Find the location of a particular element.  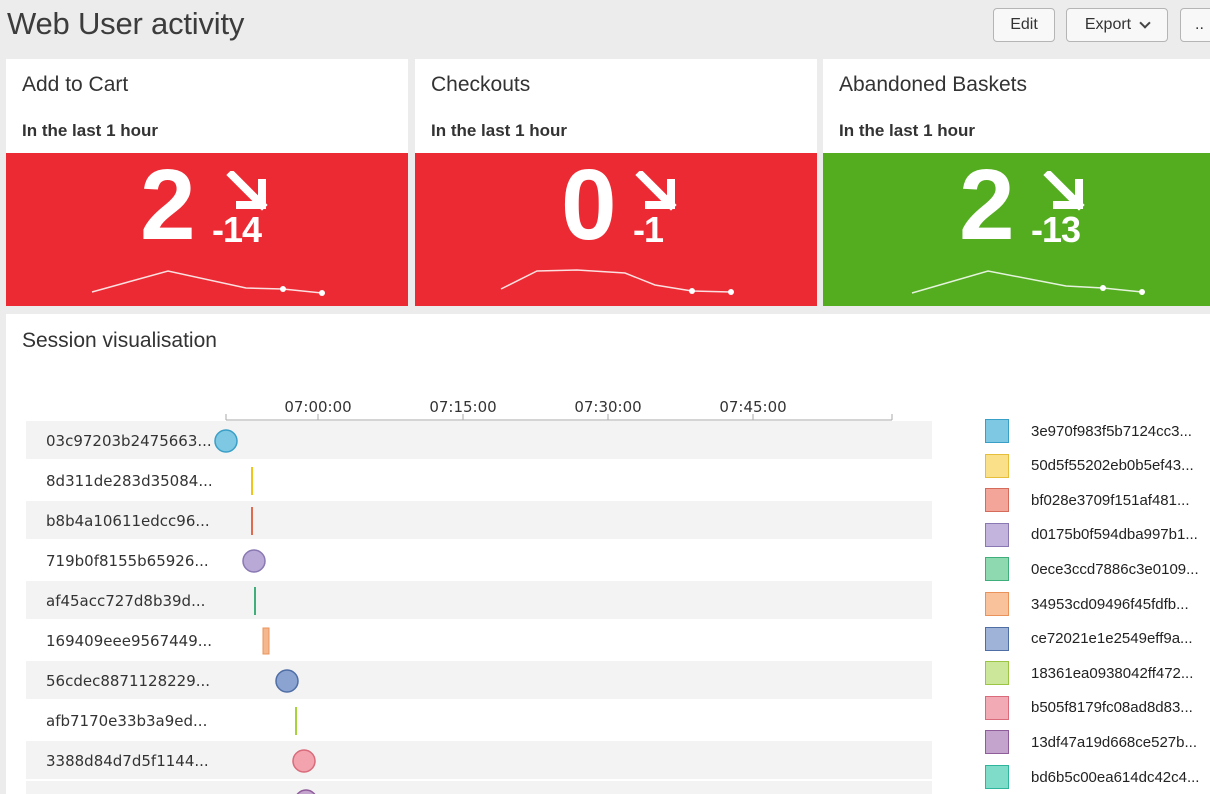

panel-add-to-cart: Add to Cart In the last 1 hour 2 -14 is located at coordinates (207, 182).